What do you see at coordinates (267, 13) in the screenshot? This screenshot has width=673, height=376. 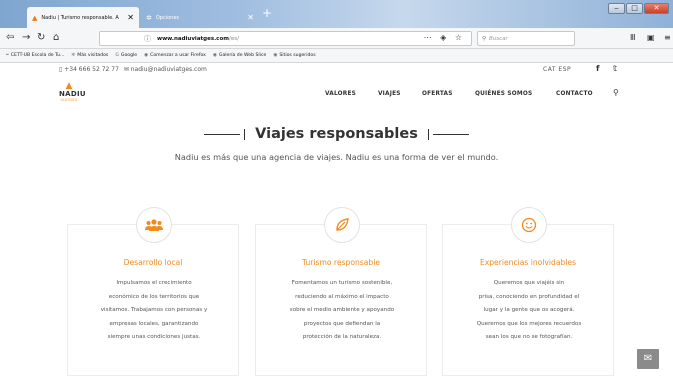 I see `new-tab-button: +` at bounding box center [267, 13].